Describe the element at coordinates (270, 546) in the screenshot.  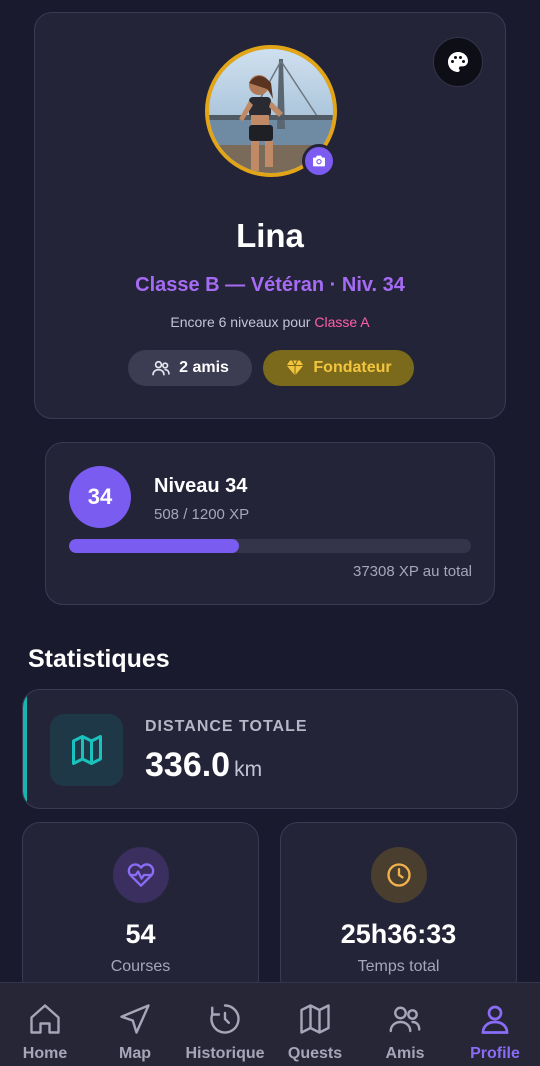
I see `xp-progress-bar` at that location.